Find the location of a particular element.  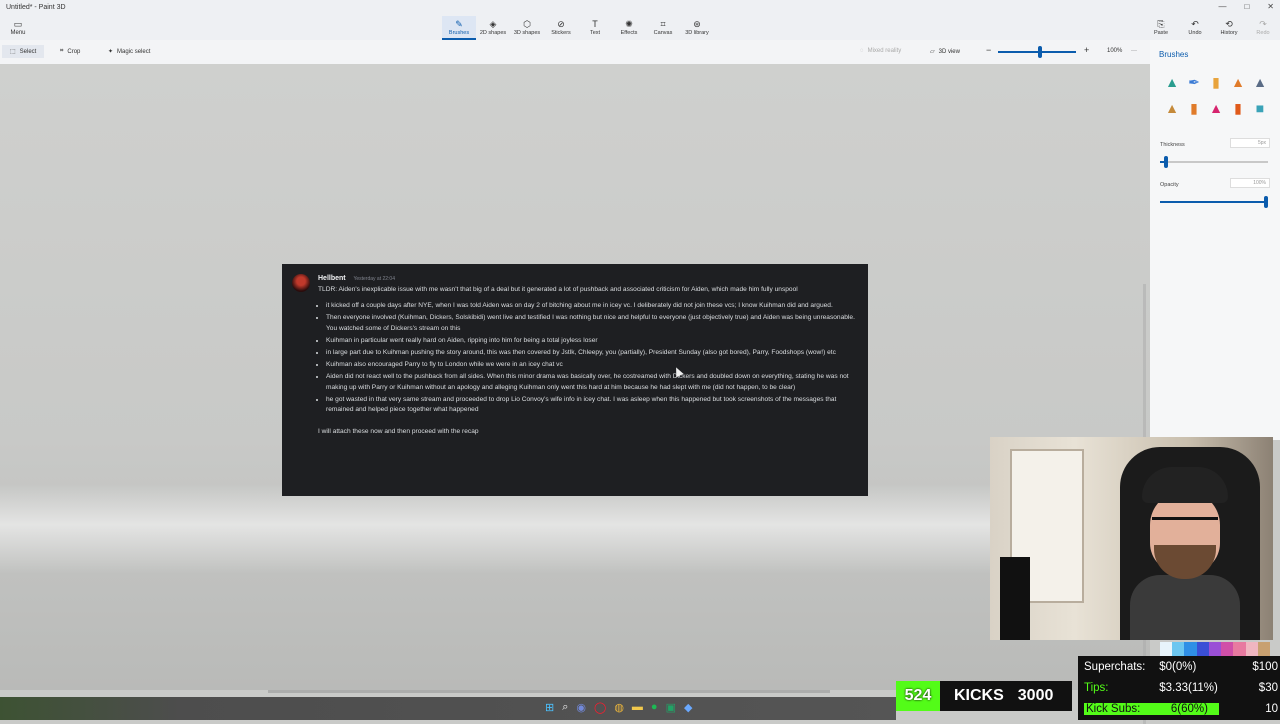

mixed-reality-icon: ◌ is located at coordinates (862, 51).